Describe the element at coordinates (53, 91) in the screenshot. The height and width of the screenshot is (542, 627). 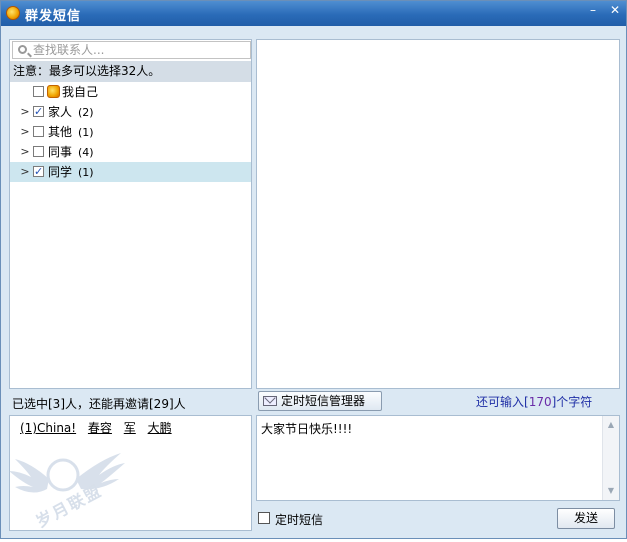
I see `user-icon` at that location.